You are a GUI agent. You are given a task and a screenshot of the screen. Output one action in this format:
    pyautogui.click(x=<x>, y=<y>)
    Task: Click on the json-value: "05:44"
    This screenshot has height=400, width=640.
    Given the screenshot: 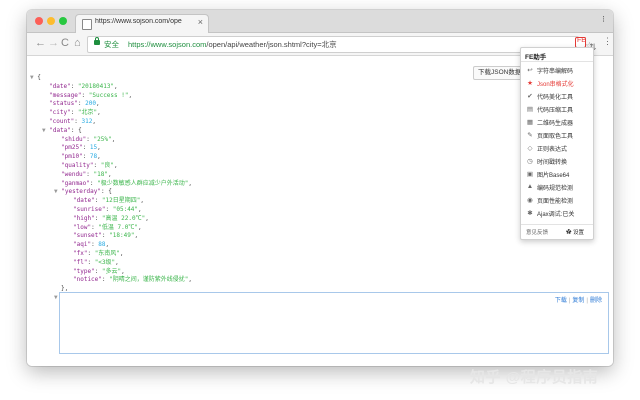 What is the action you would take?
    pyautogui.click(x=125, y=209)
    